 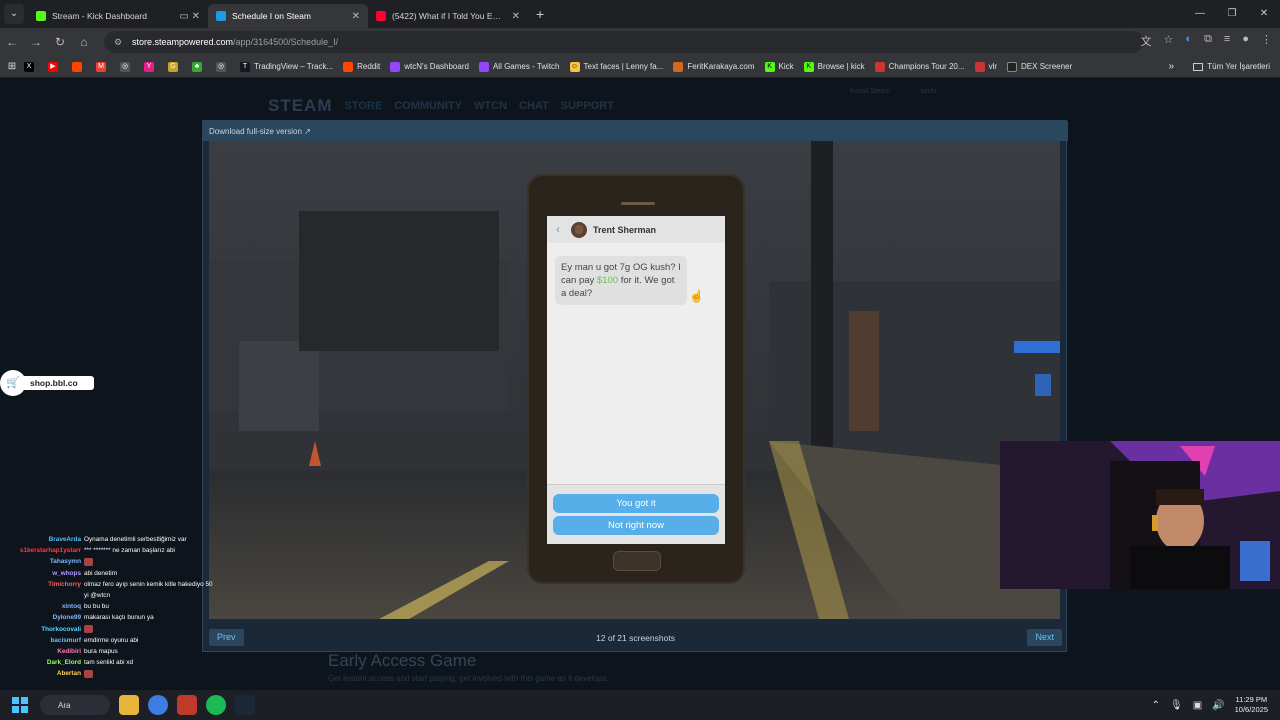 I want to click on phone-speaker, so click(x=638, y=203).